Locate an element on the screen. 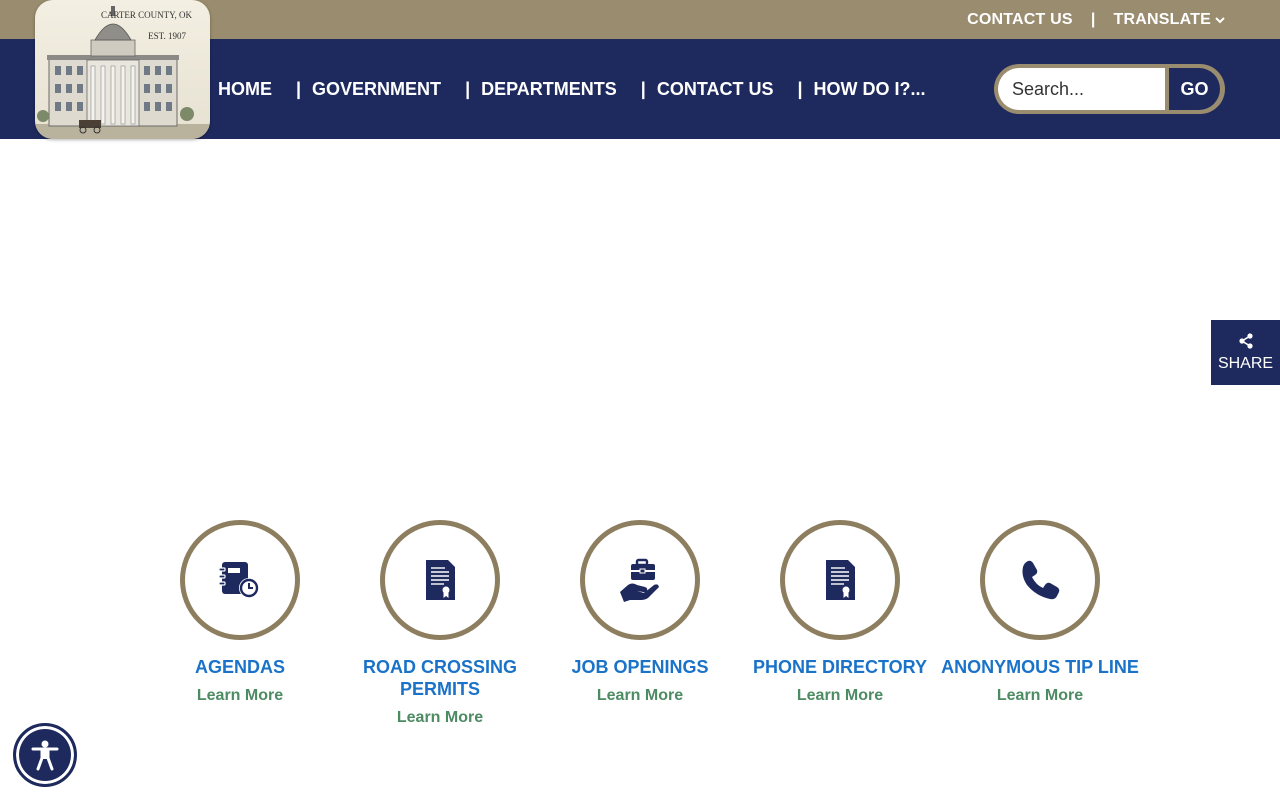 The height and width of the screenshot is (800, 1280). quicklink-job-openings: JOB OPENINGS Learn More is located at coordinates (640, 623).